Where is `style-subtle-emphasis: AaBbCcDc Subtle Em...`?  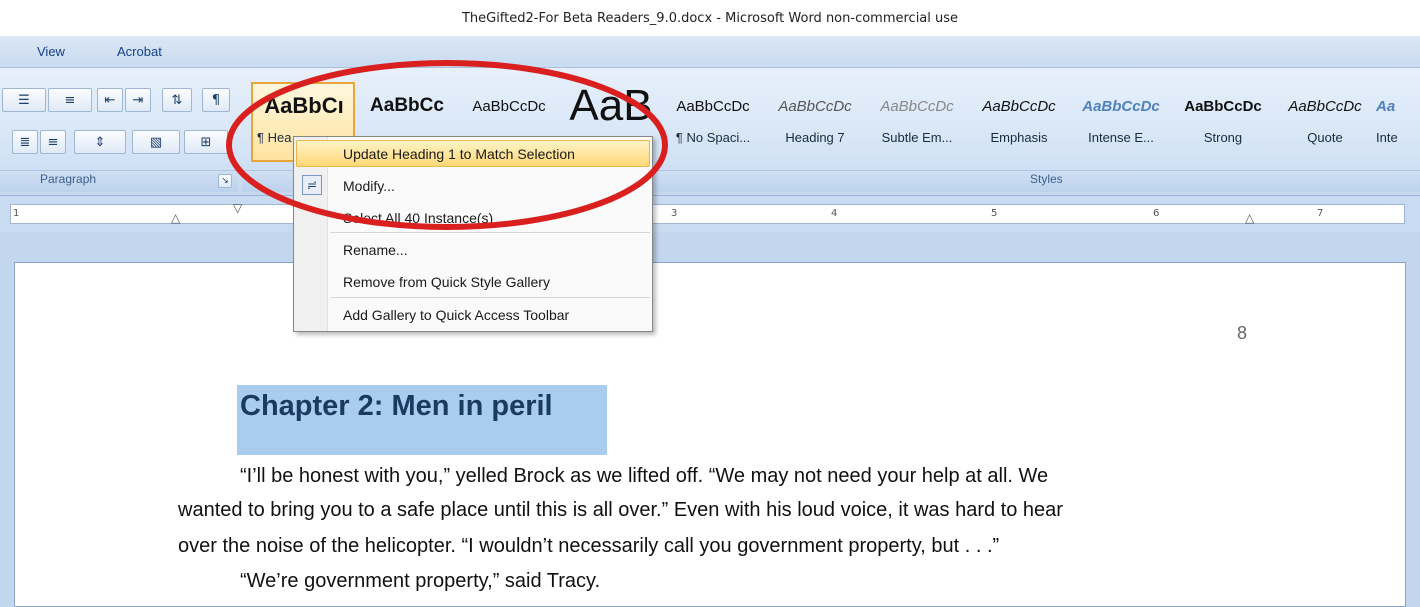 style-subtle-emphasis: AaBbCcDc Subtle Em... is located at coordinates (917, 121).